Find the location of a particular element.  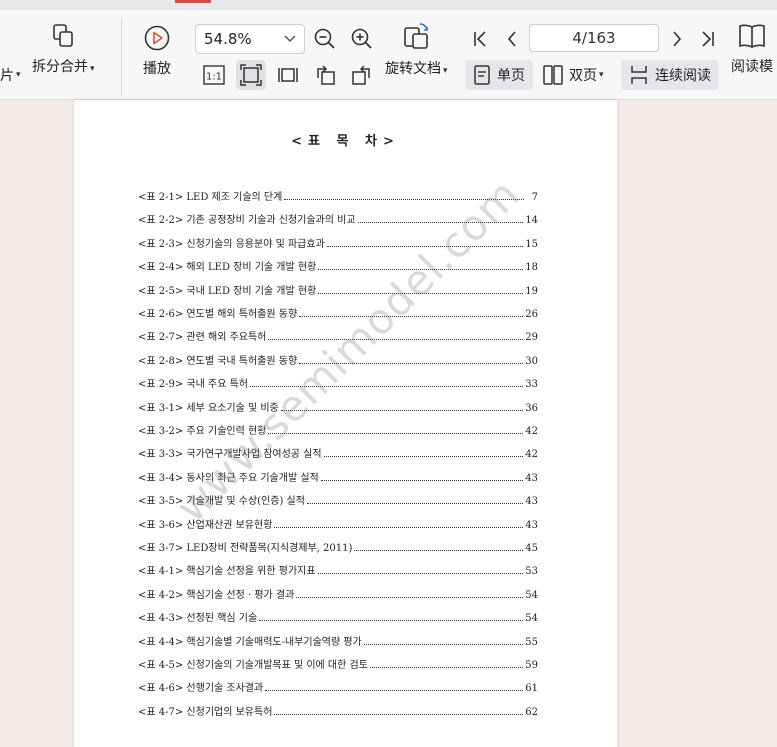

last-page-button is located at coordinates (708, 39).